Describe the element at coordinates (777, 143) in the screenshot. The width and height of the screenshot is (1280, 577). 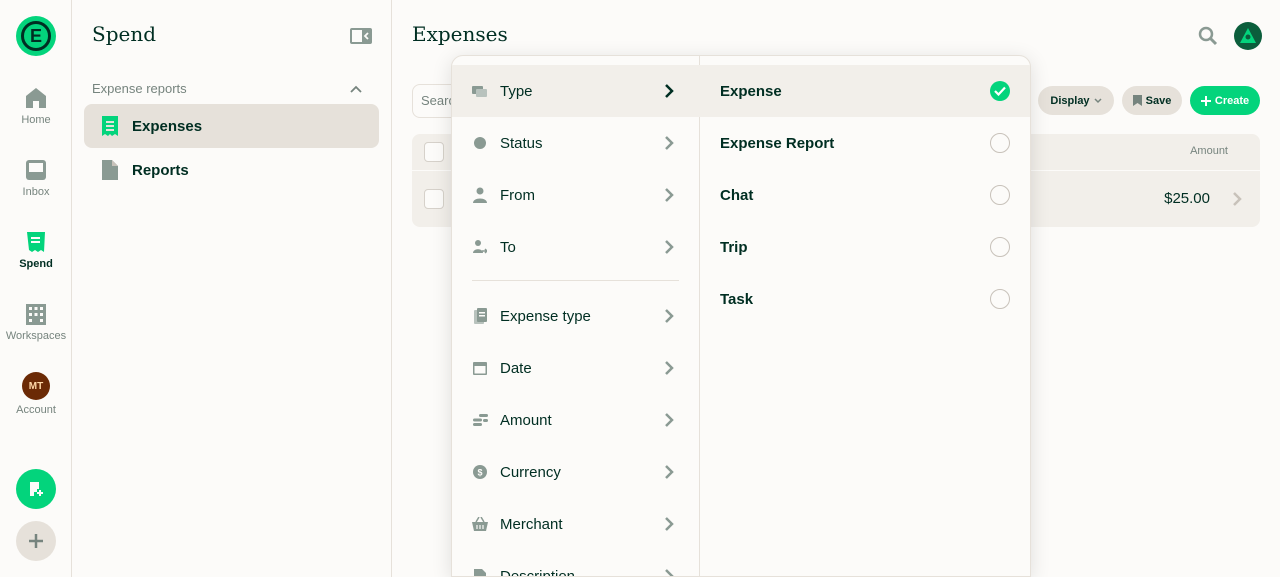
I see `option-label: Expense Report` at that location.